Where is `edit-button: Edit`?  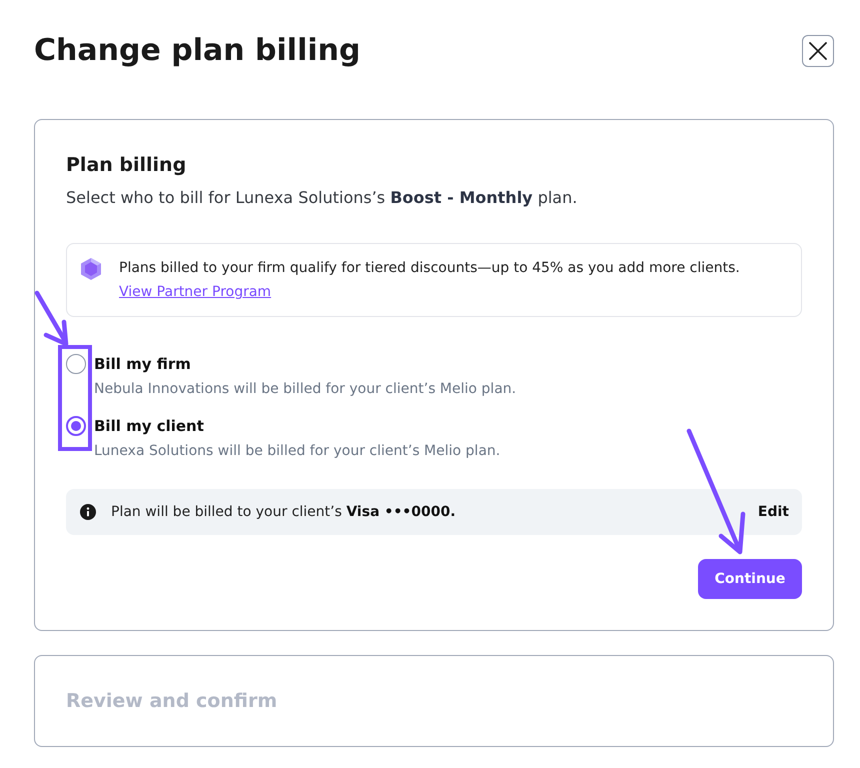
edit-button: Edit is located at coordinates (773, 512).